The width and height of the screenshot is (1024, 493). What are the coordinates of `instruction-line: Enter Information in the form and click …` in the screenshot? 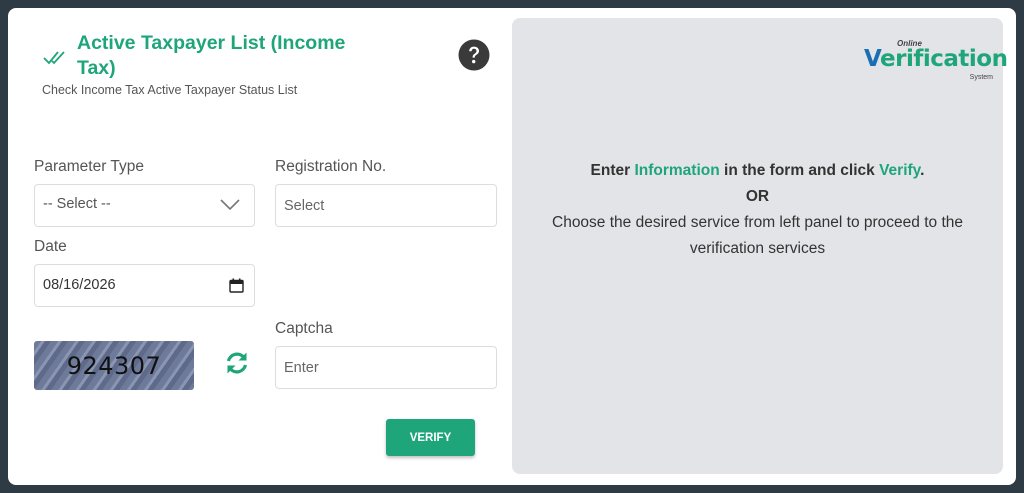 It's located at (757, 170).